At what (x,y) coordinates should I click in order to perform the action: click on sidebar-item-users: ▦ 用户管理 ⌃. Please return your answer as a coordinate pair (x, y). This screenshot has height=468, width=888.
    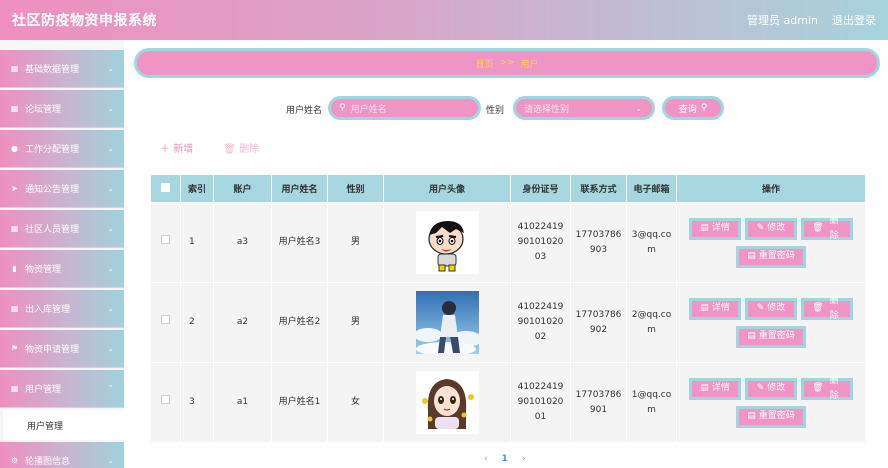
    Looking at the image, I should click on (62, 389).